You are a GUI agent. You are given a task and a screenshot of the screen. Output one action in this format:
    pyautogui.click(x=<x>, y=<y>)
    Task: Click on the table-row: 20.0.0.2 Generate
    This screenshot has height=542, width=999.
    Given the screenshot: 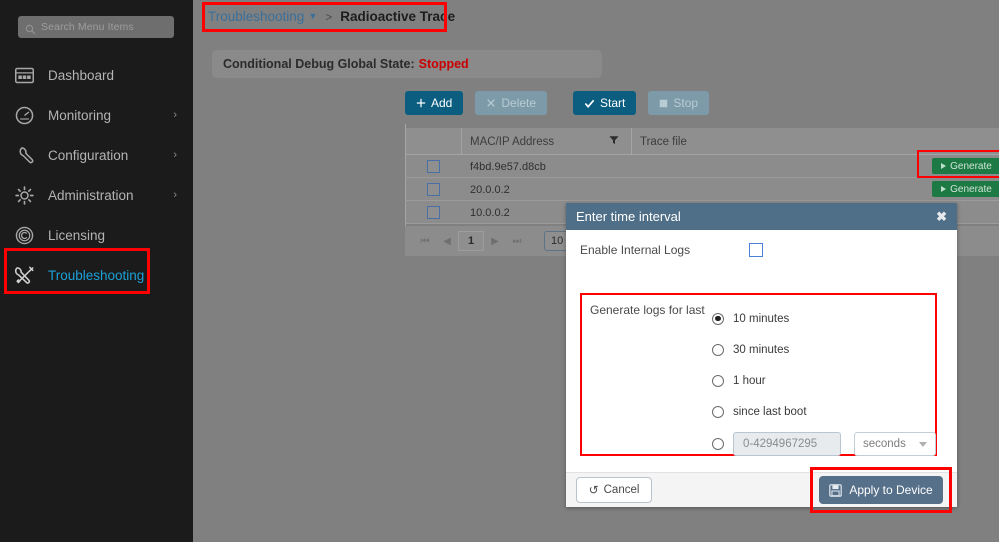 What is the action you would take?
    pyautogui.click(x=702, y=189)
    